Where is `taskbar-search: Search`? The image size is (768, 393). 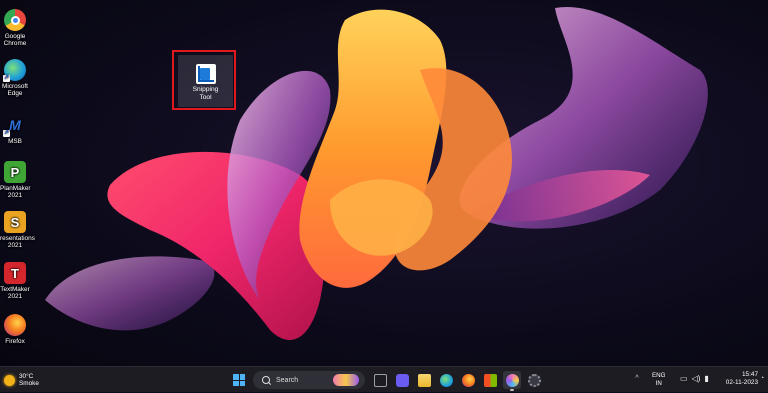
taskbar-search: Search is located at coordinates (309, 380).